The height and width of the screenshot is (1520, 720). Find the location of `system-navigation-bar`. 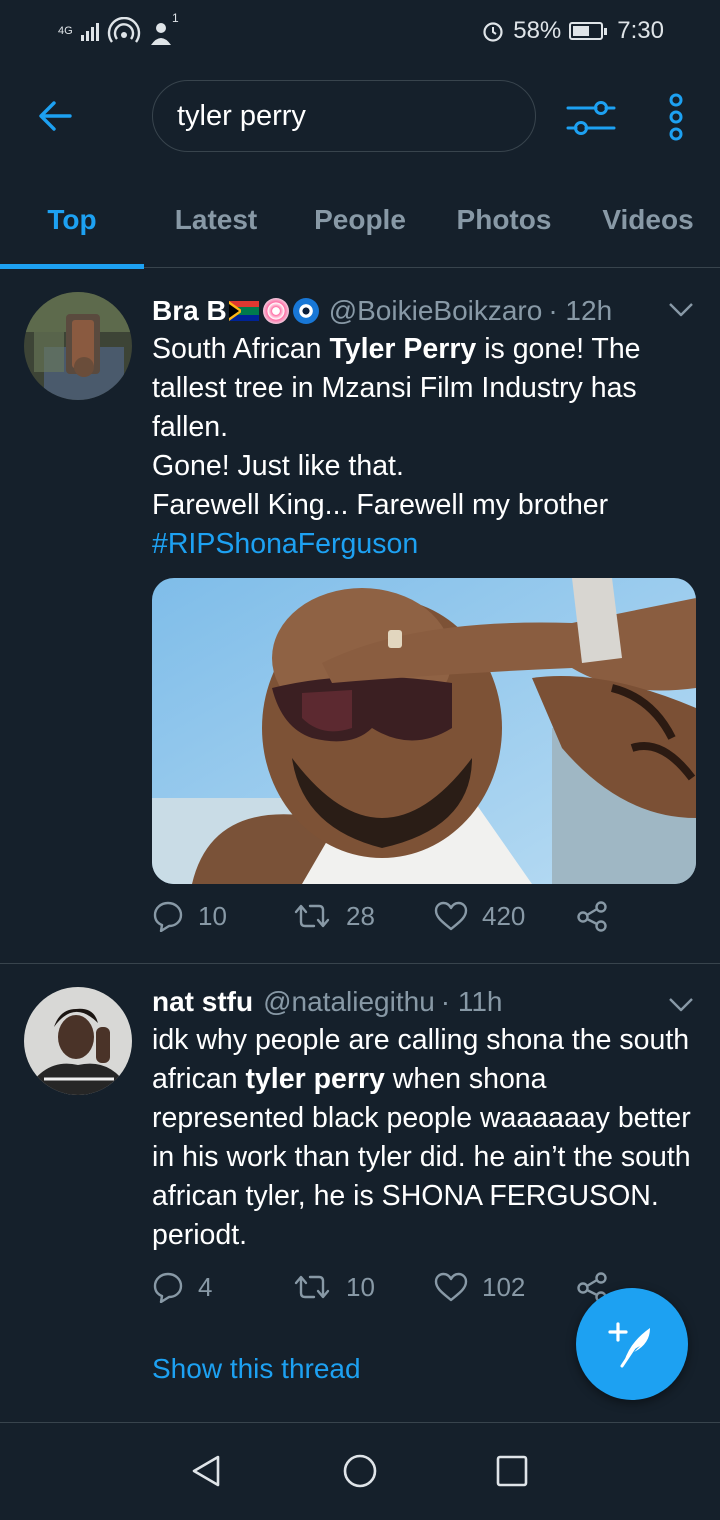

system-navigation-bar is located at coordinates (360, 1471).